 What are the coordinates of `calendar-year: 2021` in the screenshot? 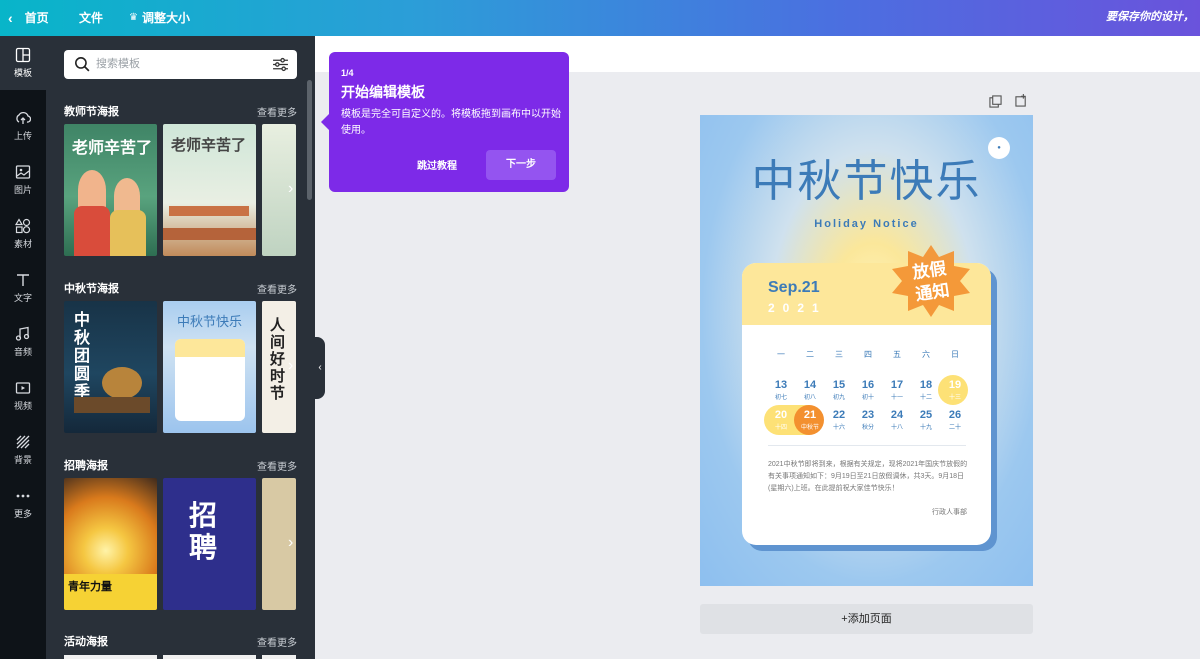 It's located at (797, 308).